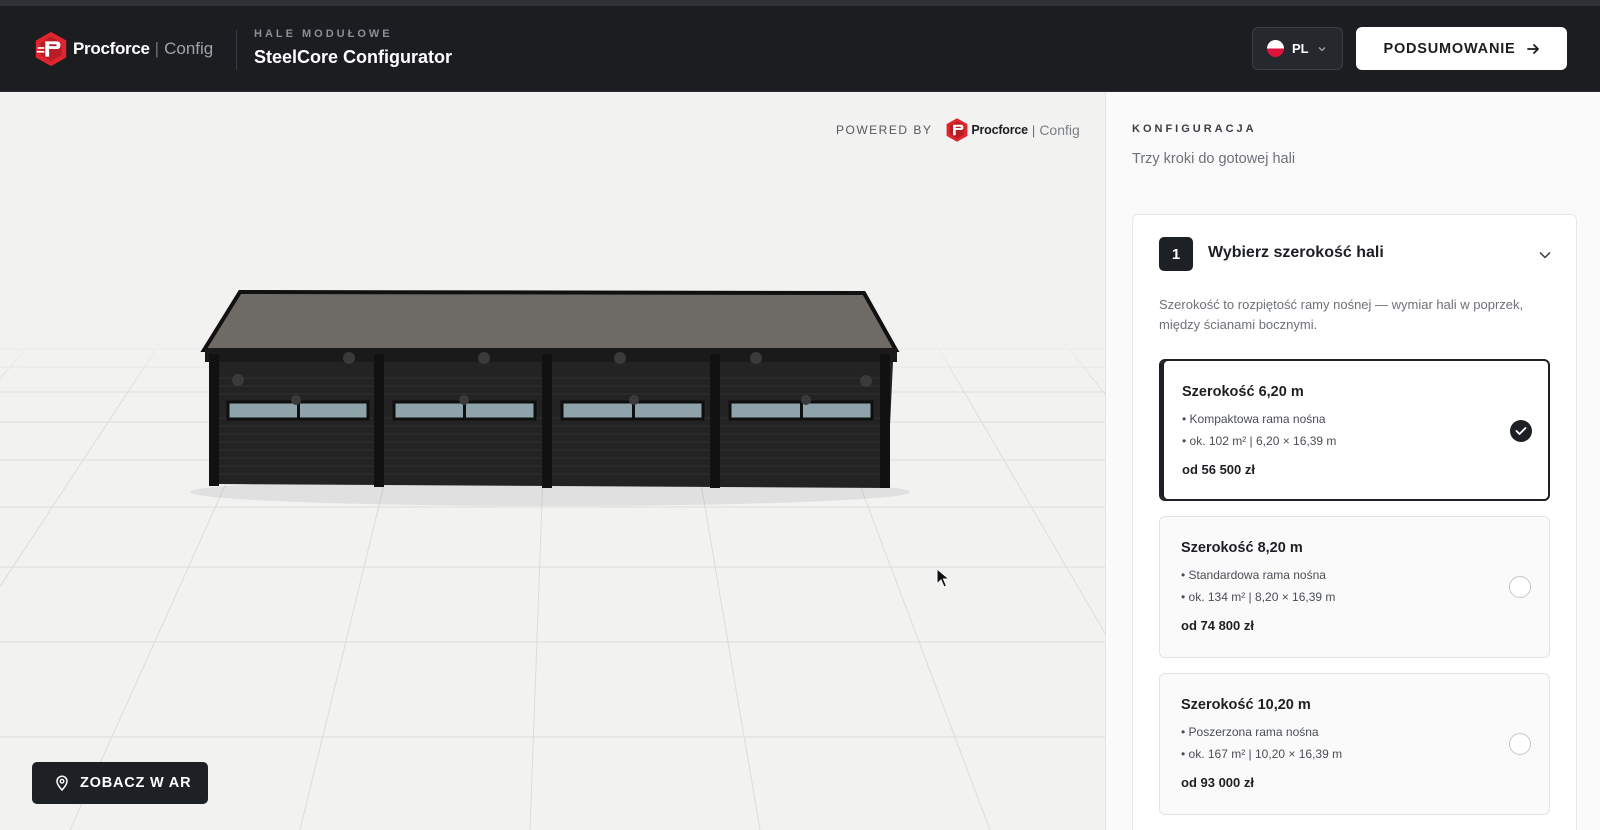 This screenshot has width=1600, height=830. What do you see at coordinates (884, 130) in the screenshot?
I see `powered-by-label: POWERED BY` at bounding box center [884, 130].